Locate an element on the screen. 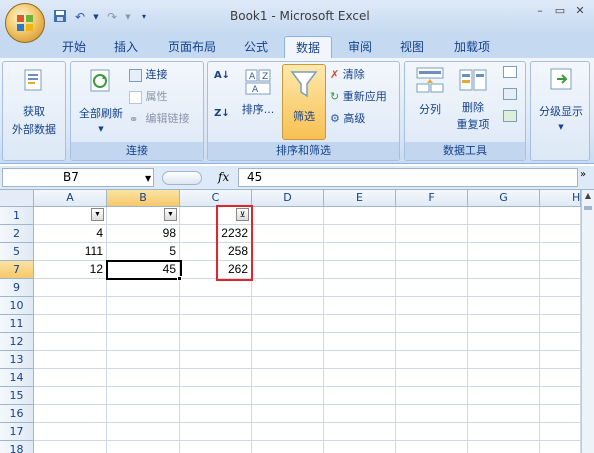 The height and width of the screenshot is (453, 594). column-header-f: F is located at coordinates (432, 198).